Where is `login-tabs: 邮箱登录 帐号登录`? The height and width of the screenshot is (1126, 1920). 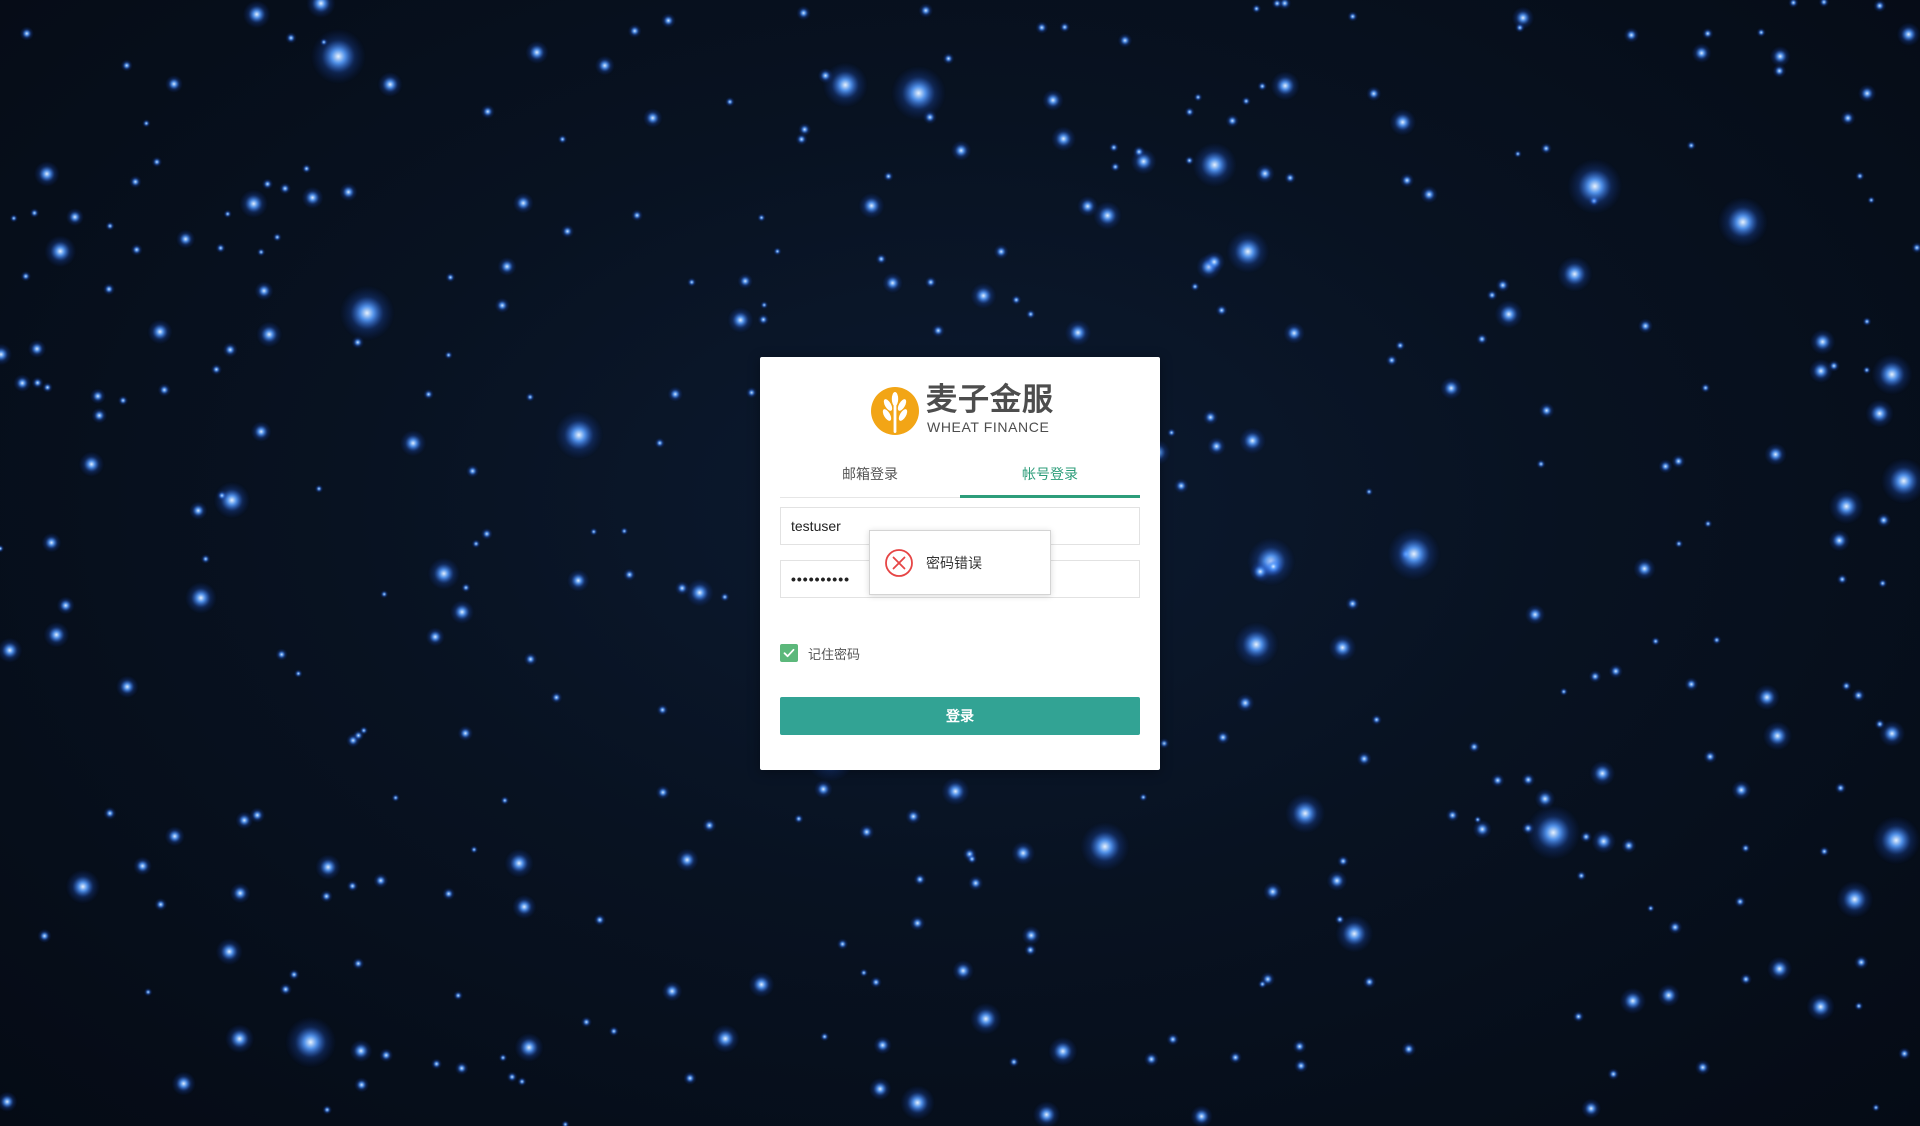 login-tabs: 邮箱登录 帐号登录 is located at coordinates (960, 477).